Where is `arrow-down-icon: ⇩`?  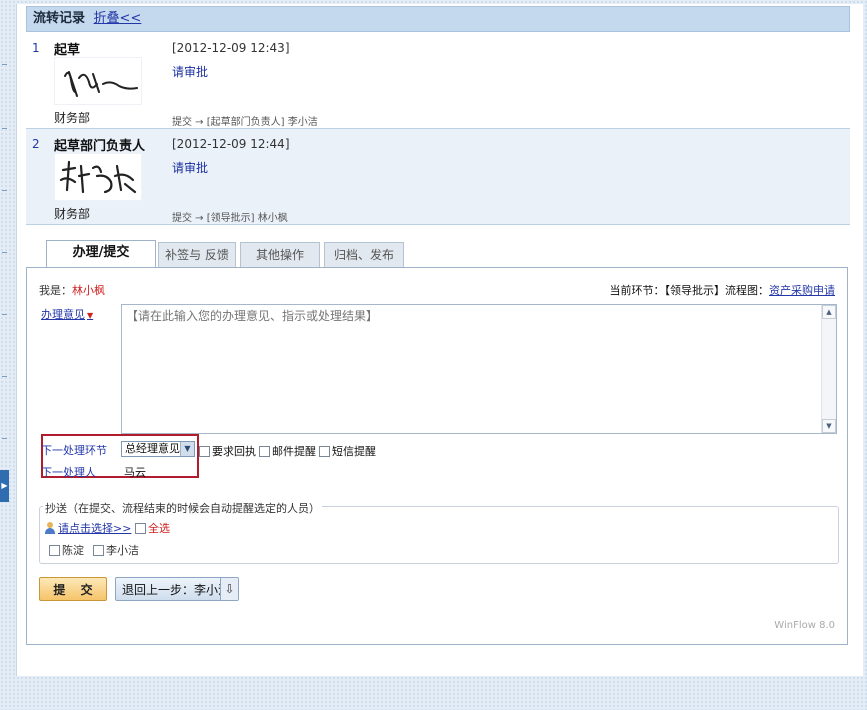
arrow-down-icon: ⇩ is located at coordinates (229, 589).